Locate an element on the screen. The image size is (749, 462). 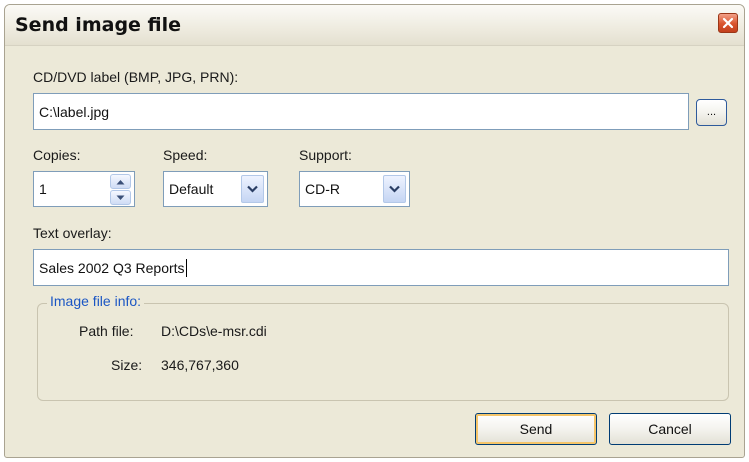
size-value: 346,767,360 is located at coordinates (200, 365).